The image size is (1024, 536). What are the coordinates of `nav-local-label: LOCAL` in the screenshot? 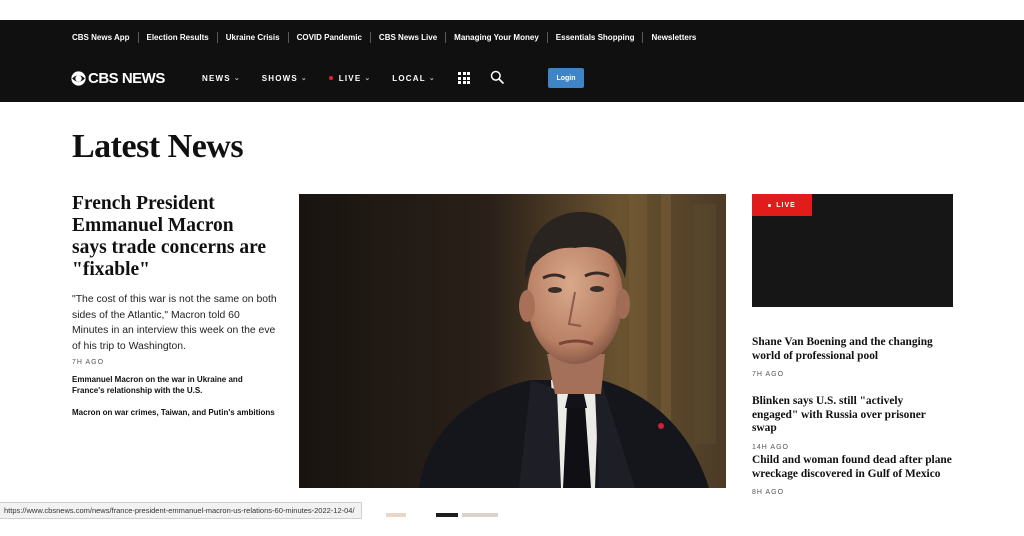 It's located at (409, 78).